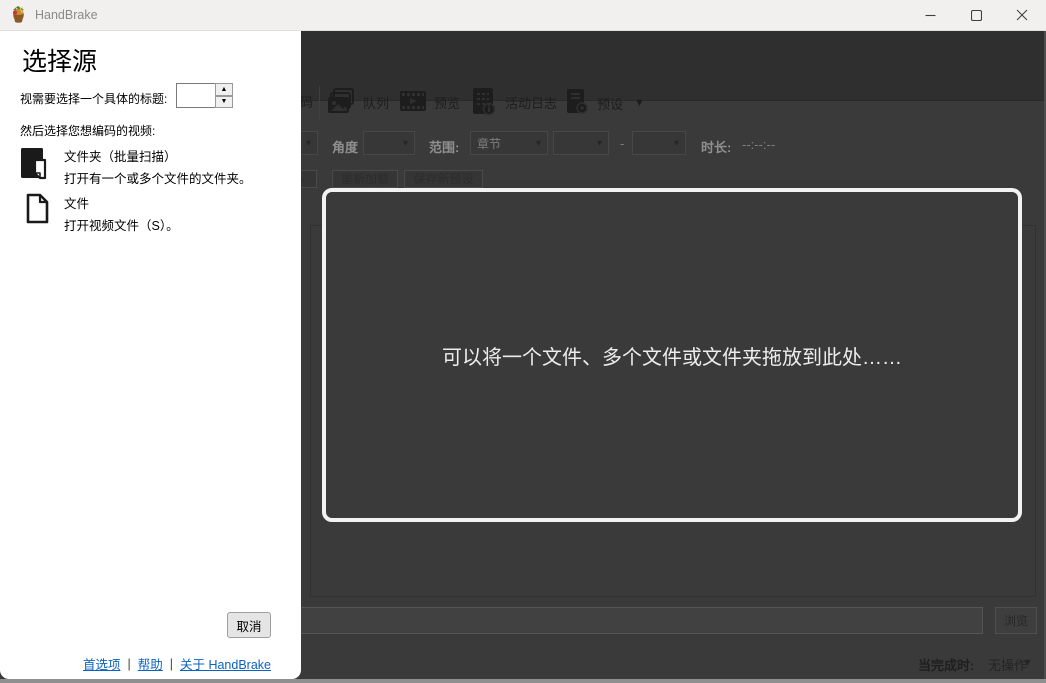 This screenshot has height=683, width=1046. I want to click on toolbar-item-label: 预览, so click(447, 103).